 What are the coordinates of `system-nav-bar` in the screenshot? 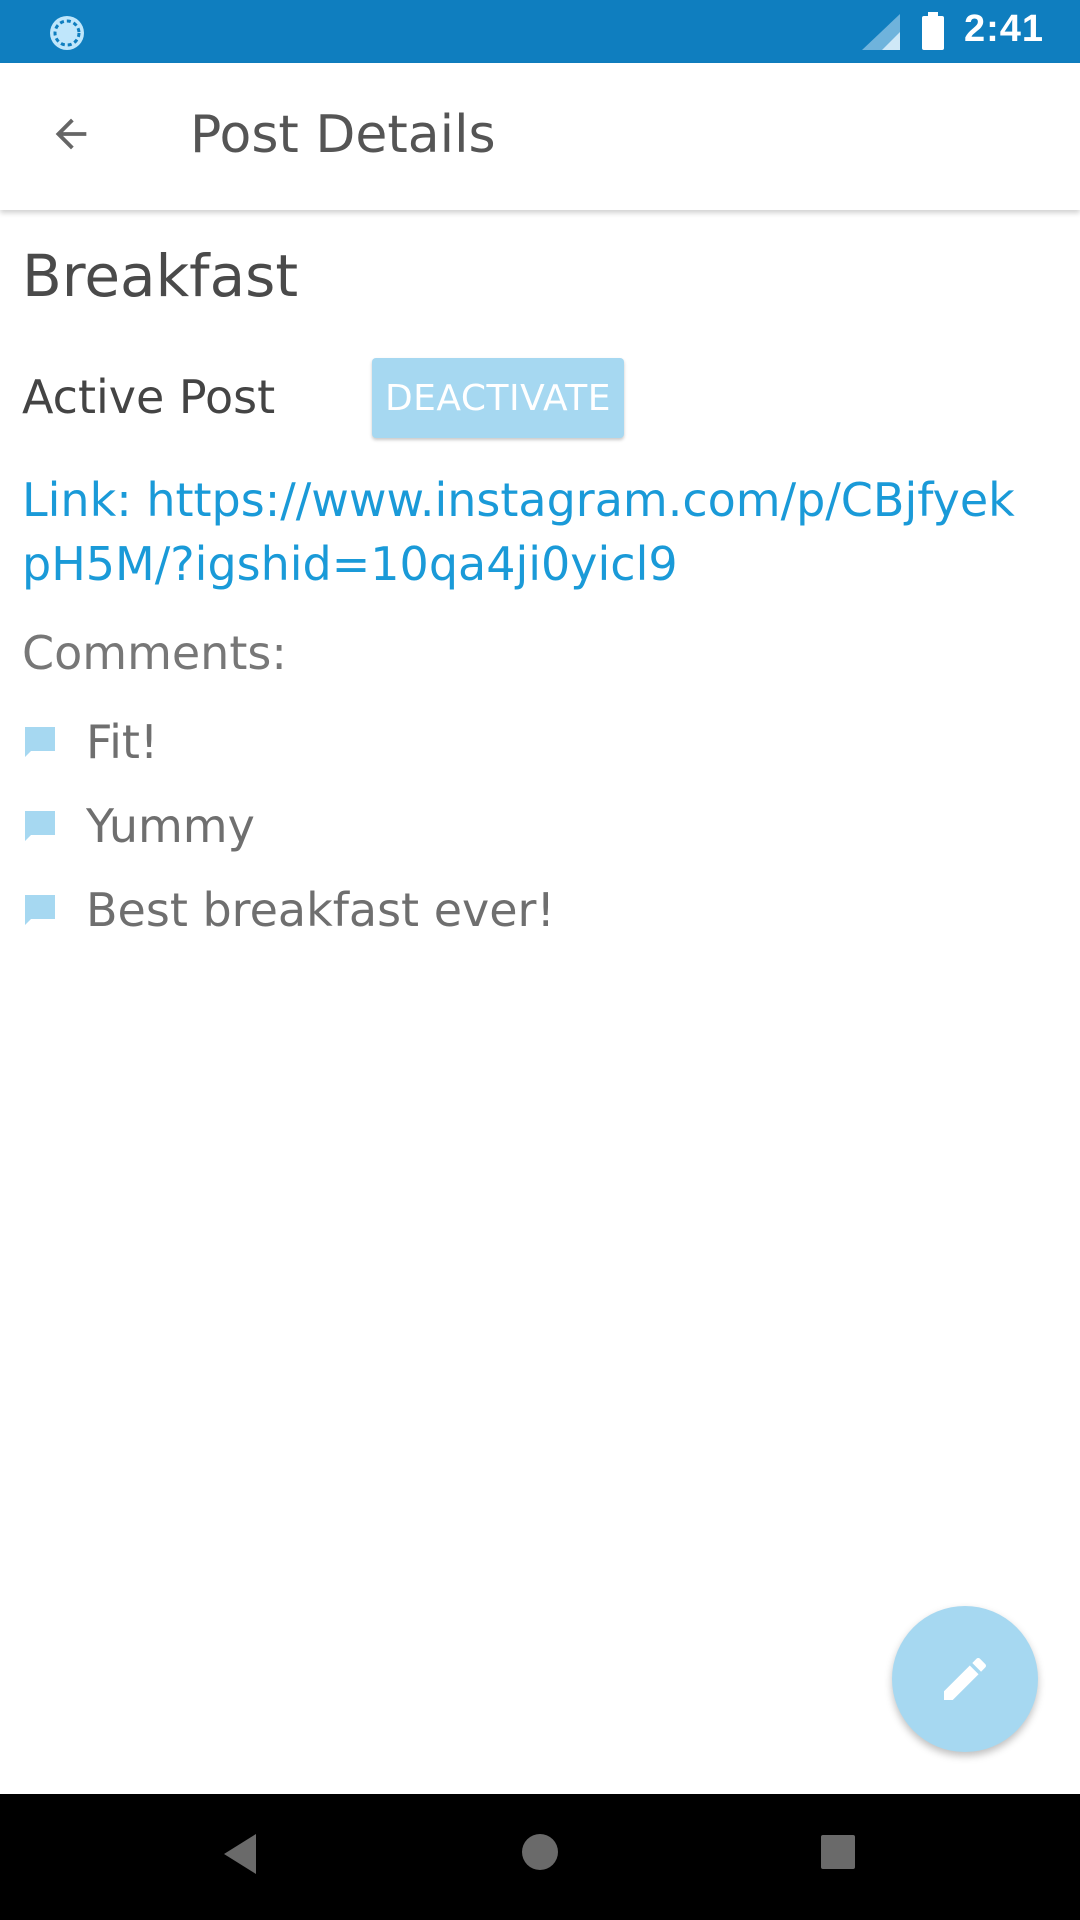 It's located at (540, 1857).